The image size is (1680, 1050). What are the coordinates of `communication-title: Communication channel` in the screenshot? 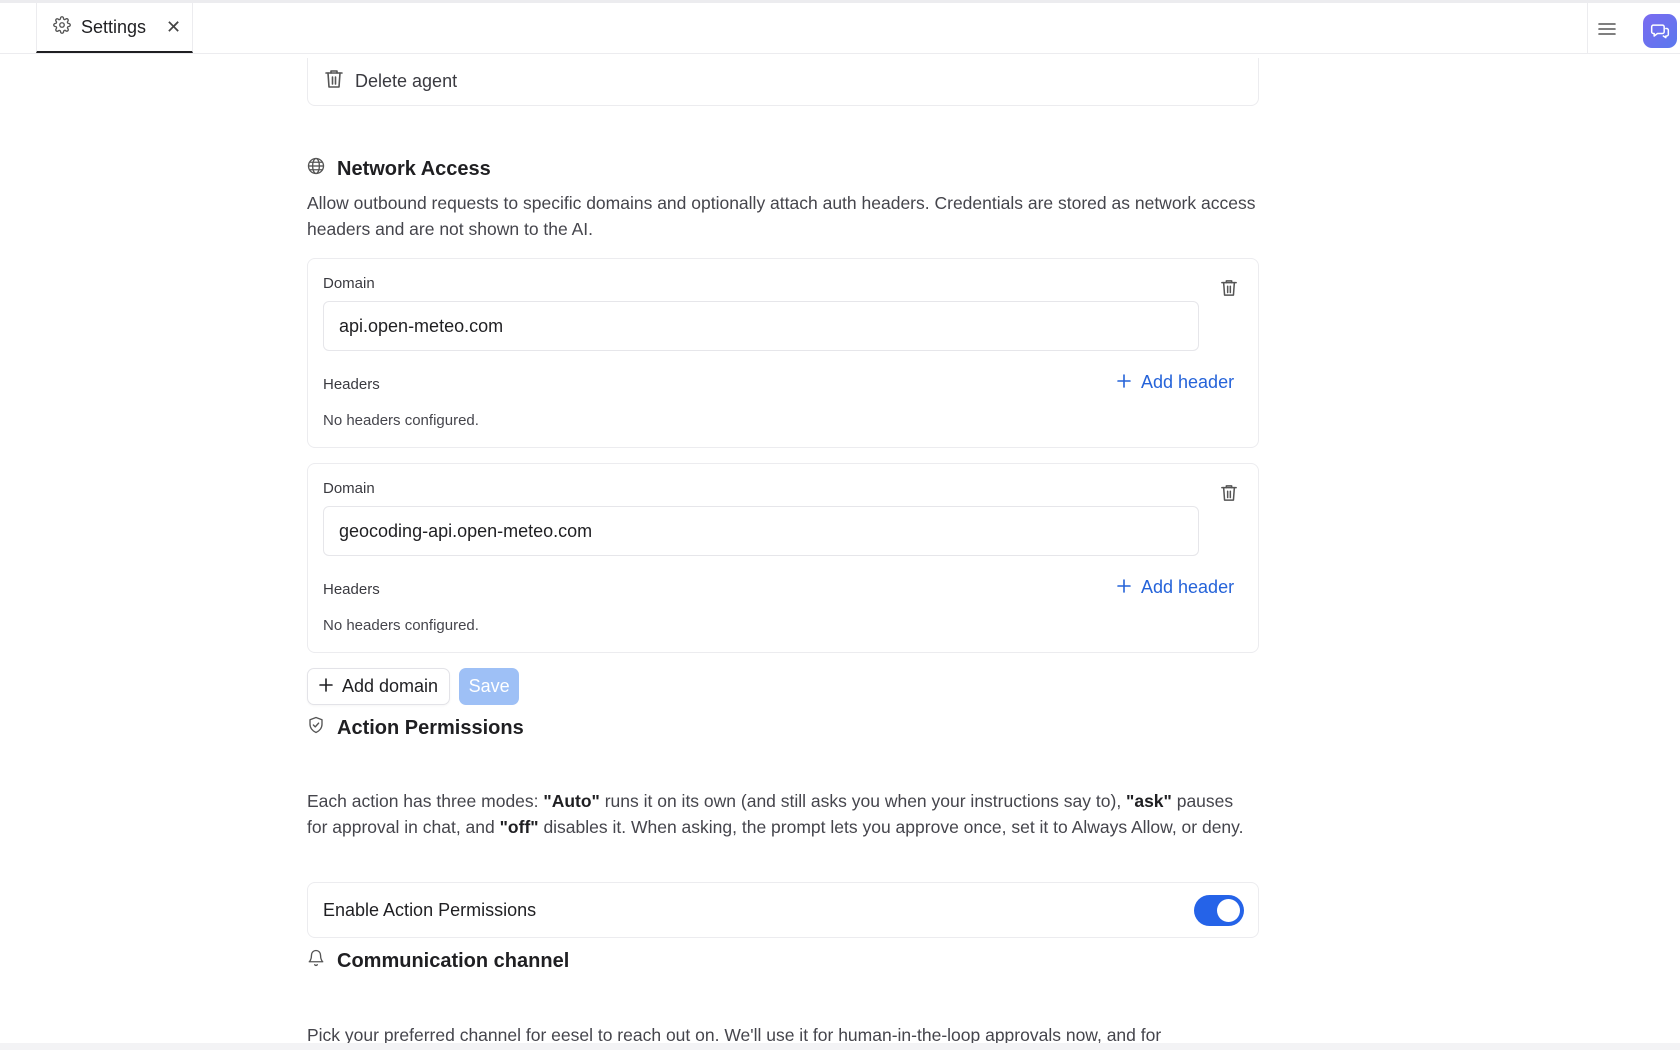 It's located at (453, 960).